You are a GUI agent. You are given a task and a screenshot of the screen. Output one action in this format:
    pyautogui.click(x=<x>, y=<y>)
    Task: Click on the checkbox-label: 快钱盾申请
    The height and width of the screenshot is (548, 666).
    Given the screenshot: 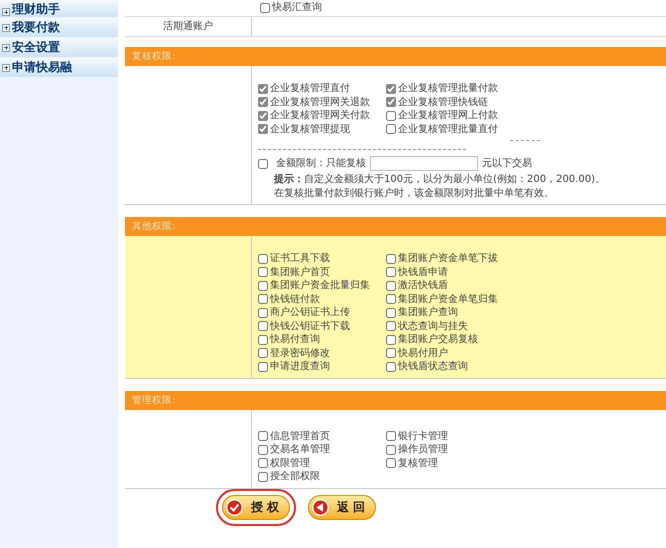 What is the action you would take?
    pyautogui.click(x=423, y=272)
    